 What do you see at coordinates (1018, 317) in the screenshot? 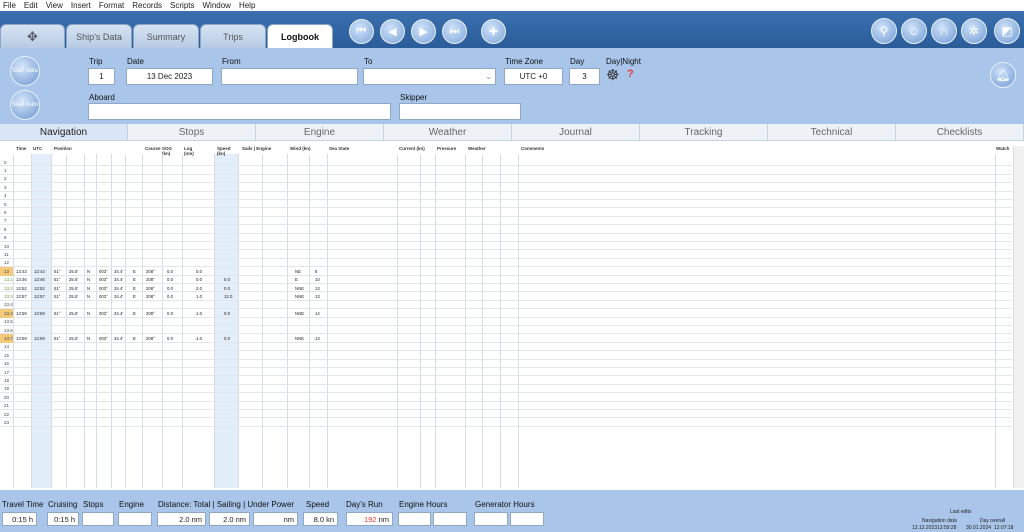
I see `vertical-scrollbar` at bounding box center [1018, 317].